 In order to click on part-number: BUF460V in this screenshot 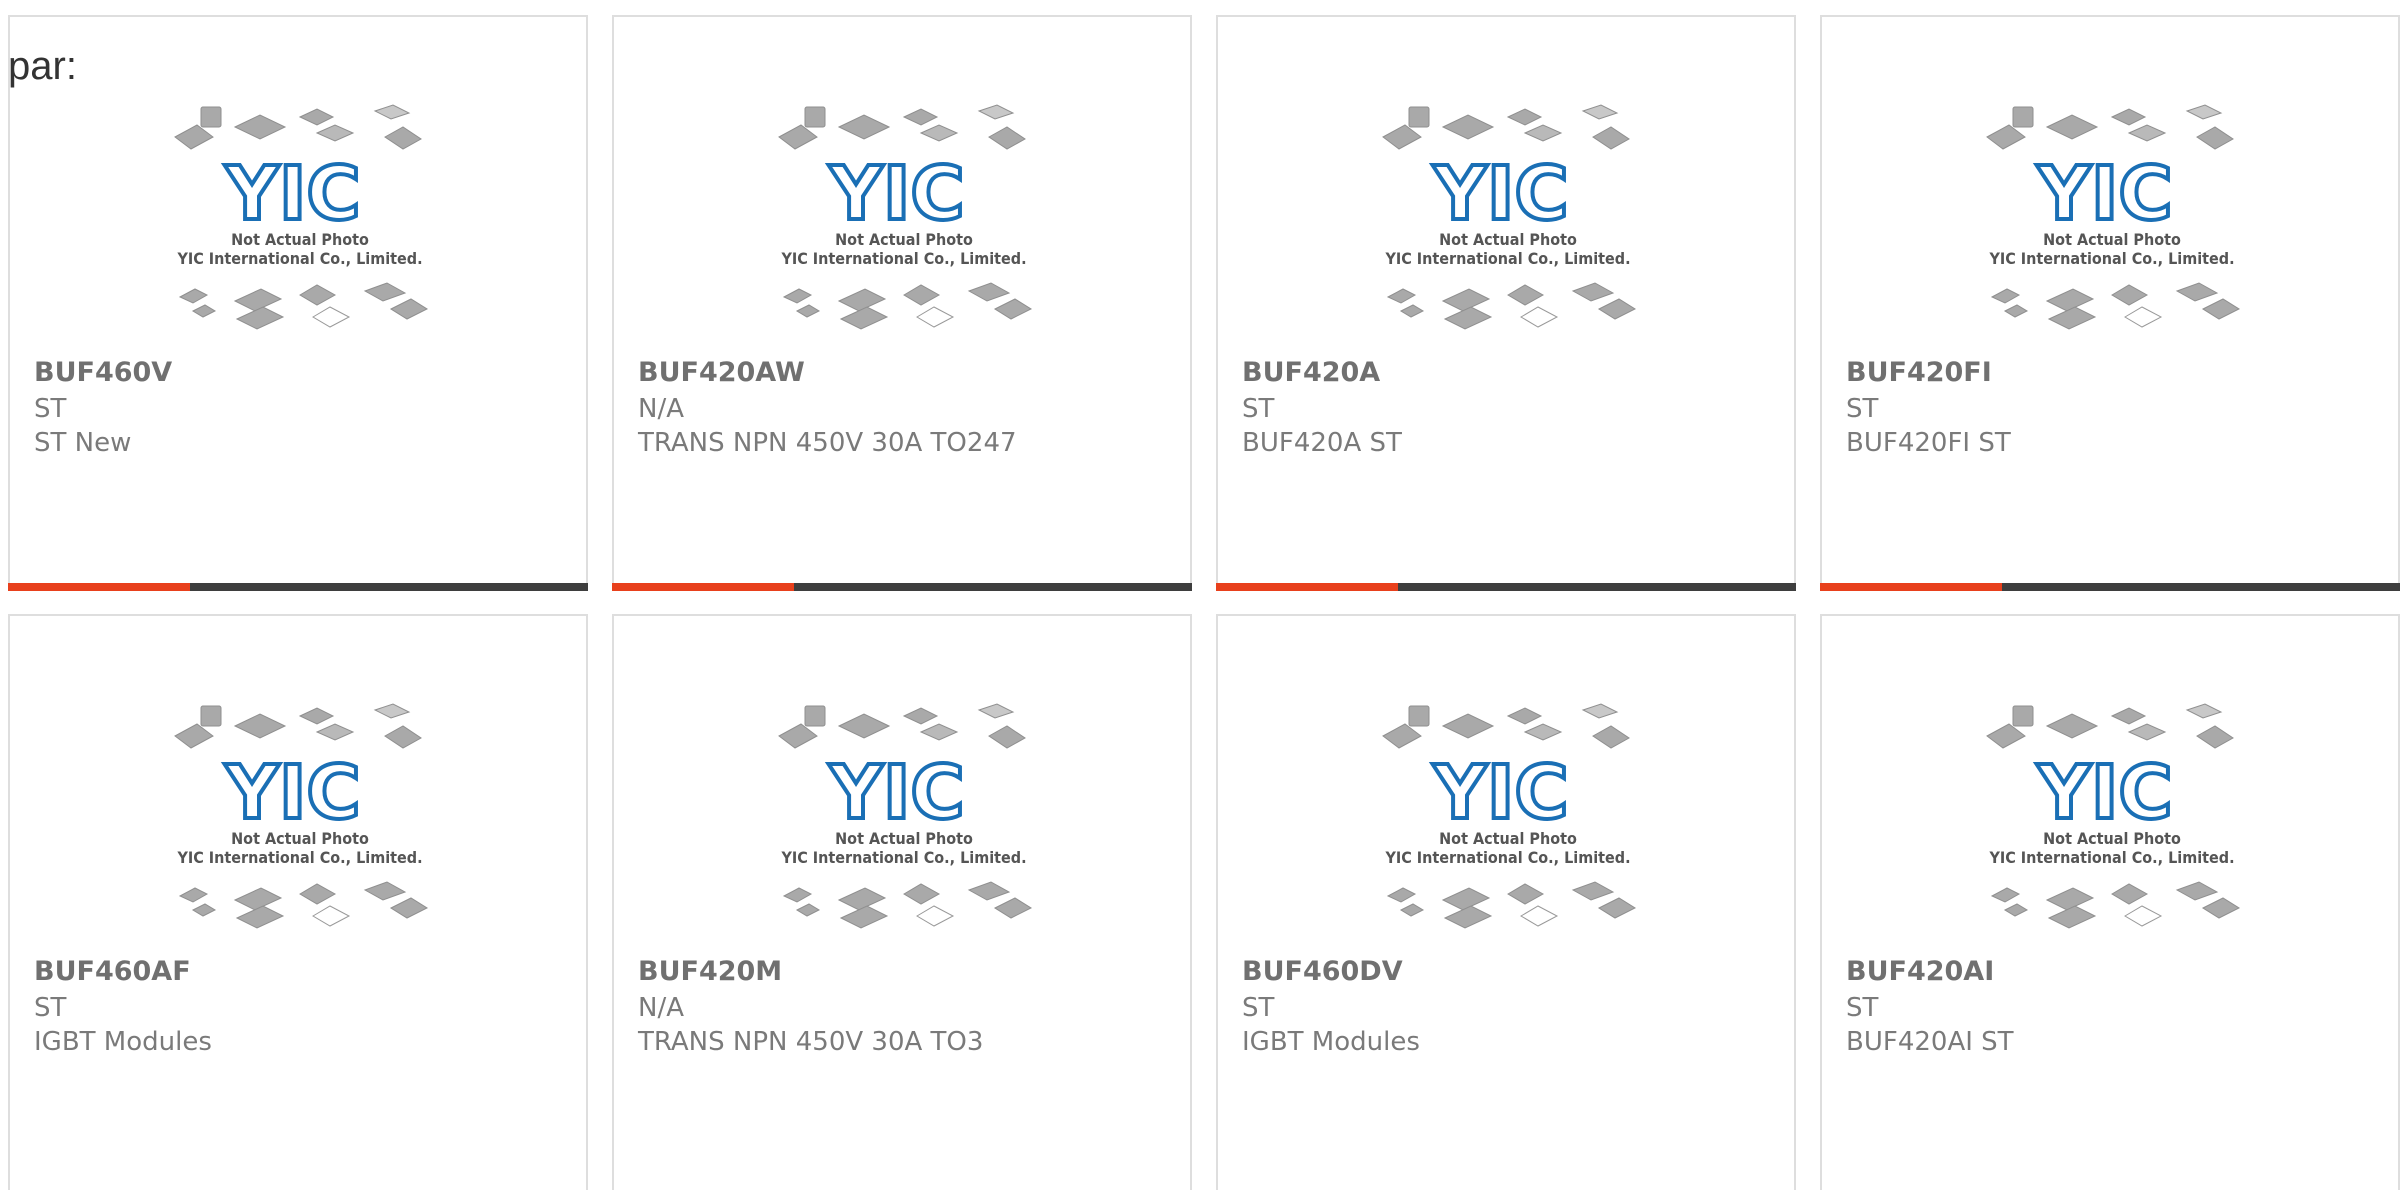, I will do `click(103, 372)`.